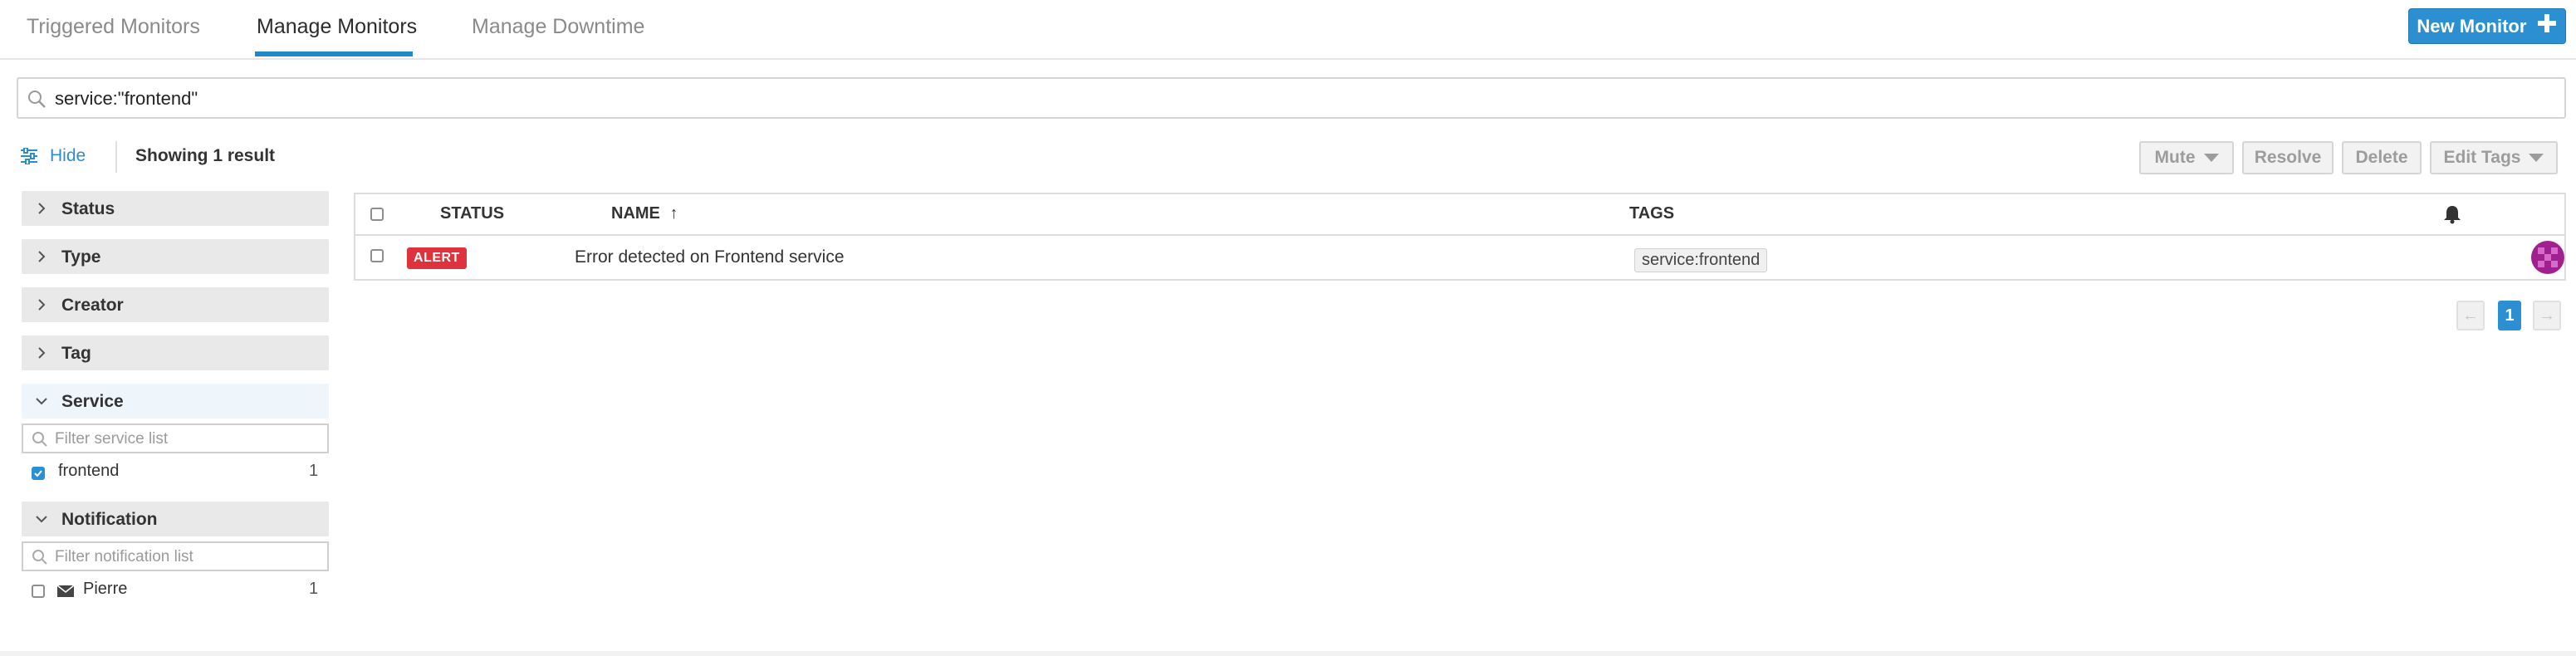  Describe the element at coordinates (558, 27) in the screenshot. I see `tab-manage-downtime: Manage Downtime` at that location.